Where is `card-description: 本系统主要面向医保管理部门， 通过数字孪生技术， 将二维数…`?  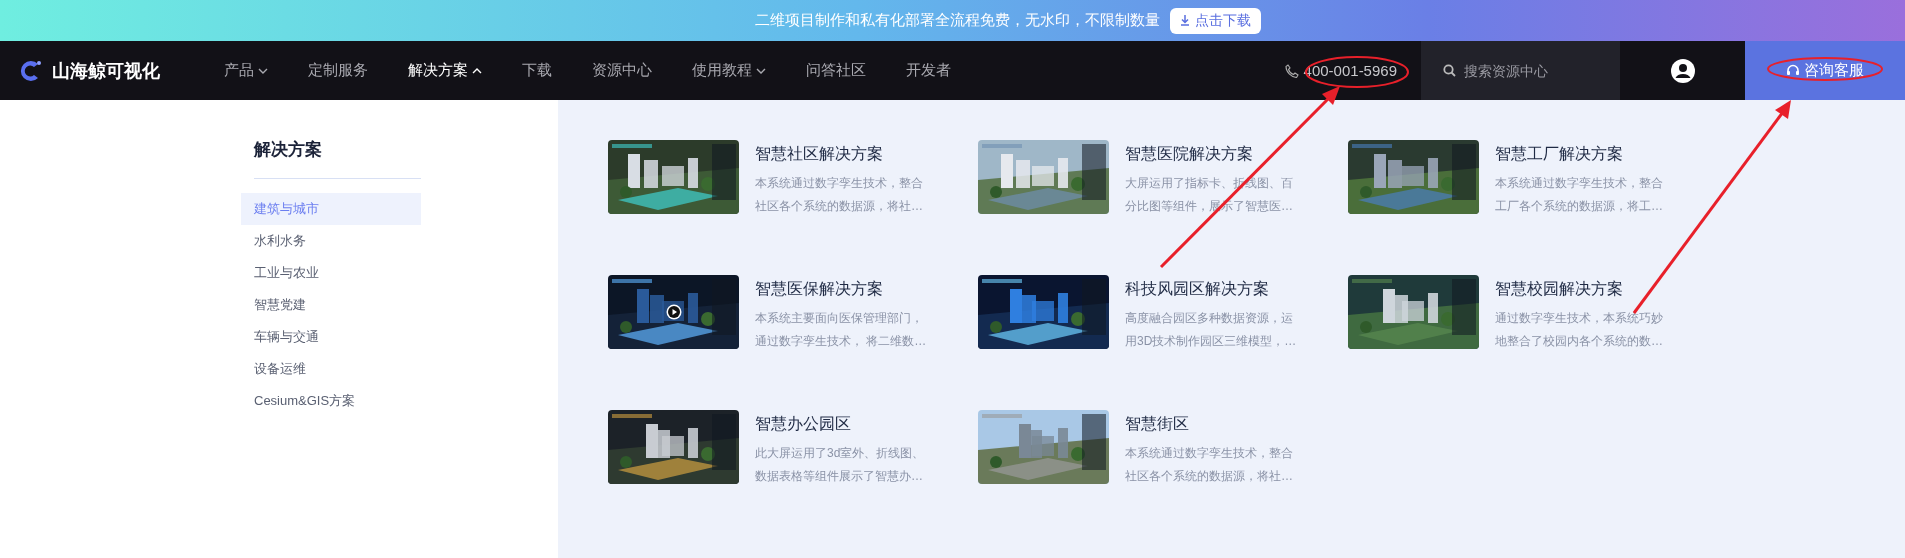
card-description: 本系统主要面向医保管理部门， 通过数字孪生技术， 将二维数… is located at coordinates (841, 330).